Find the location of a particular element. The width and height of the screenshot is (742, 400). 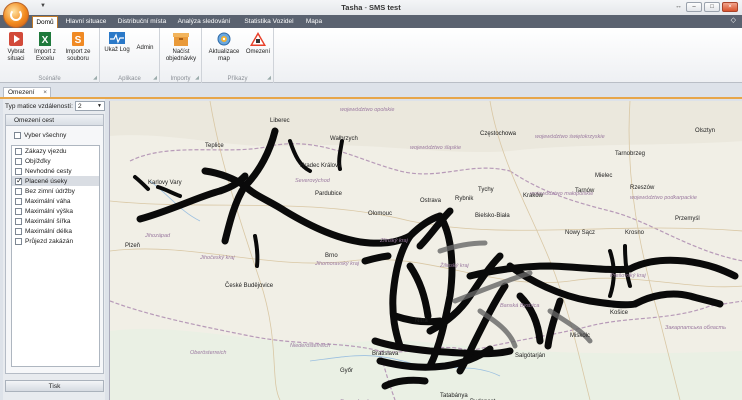

minimize-button: – is located at coordinates (694, 7).